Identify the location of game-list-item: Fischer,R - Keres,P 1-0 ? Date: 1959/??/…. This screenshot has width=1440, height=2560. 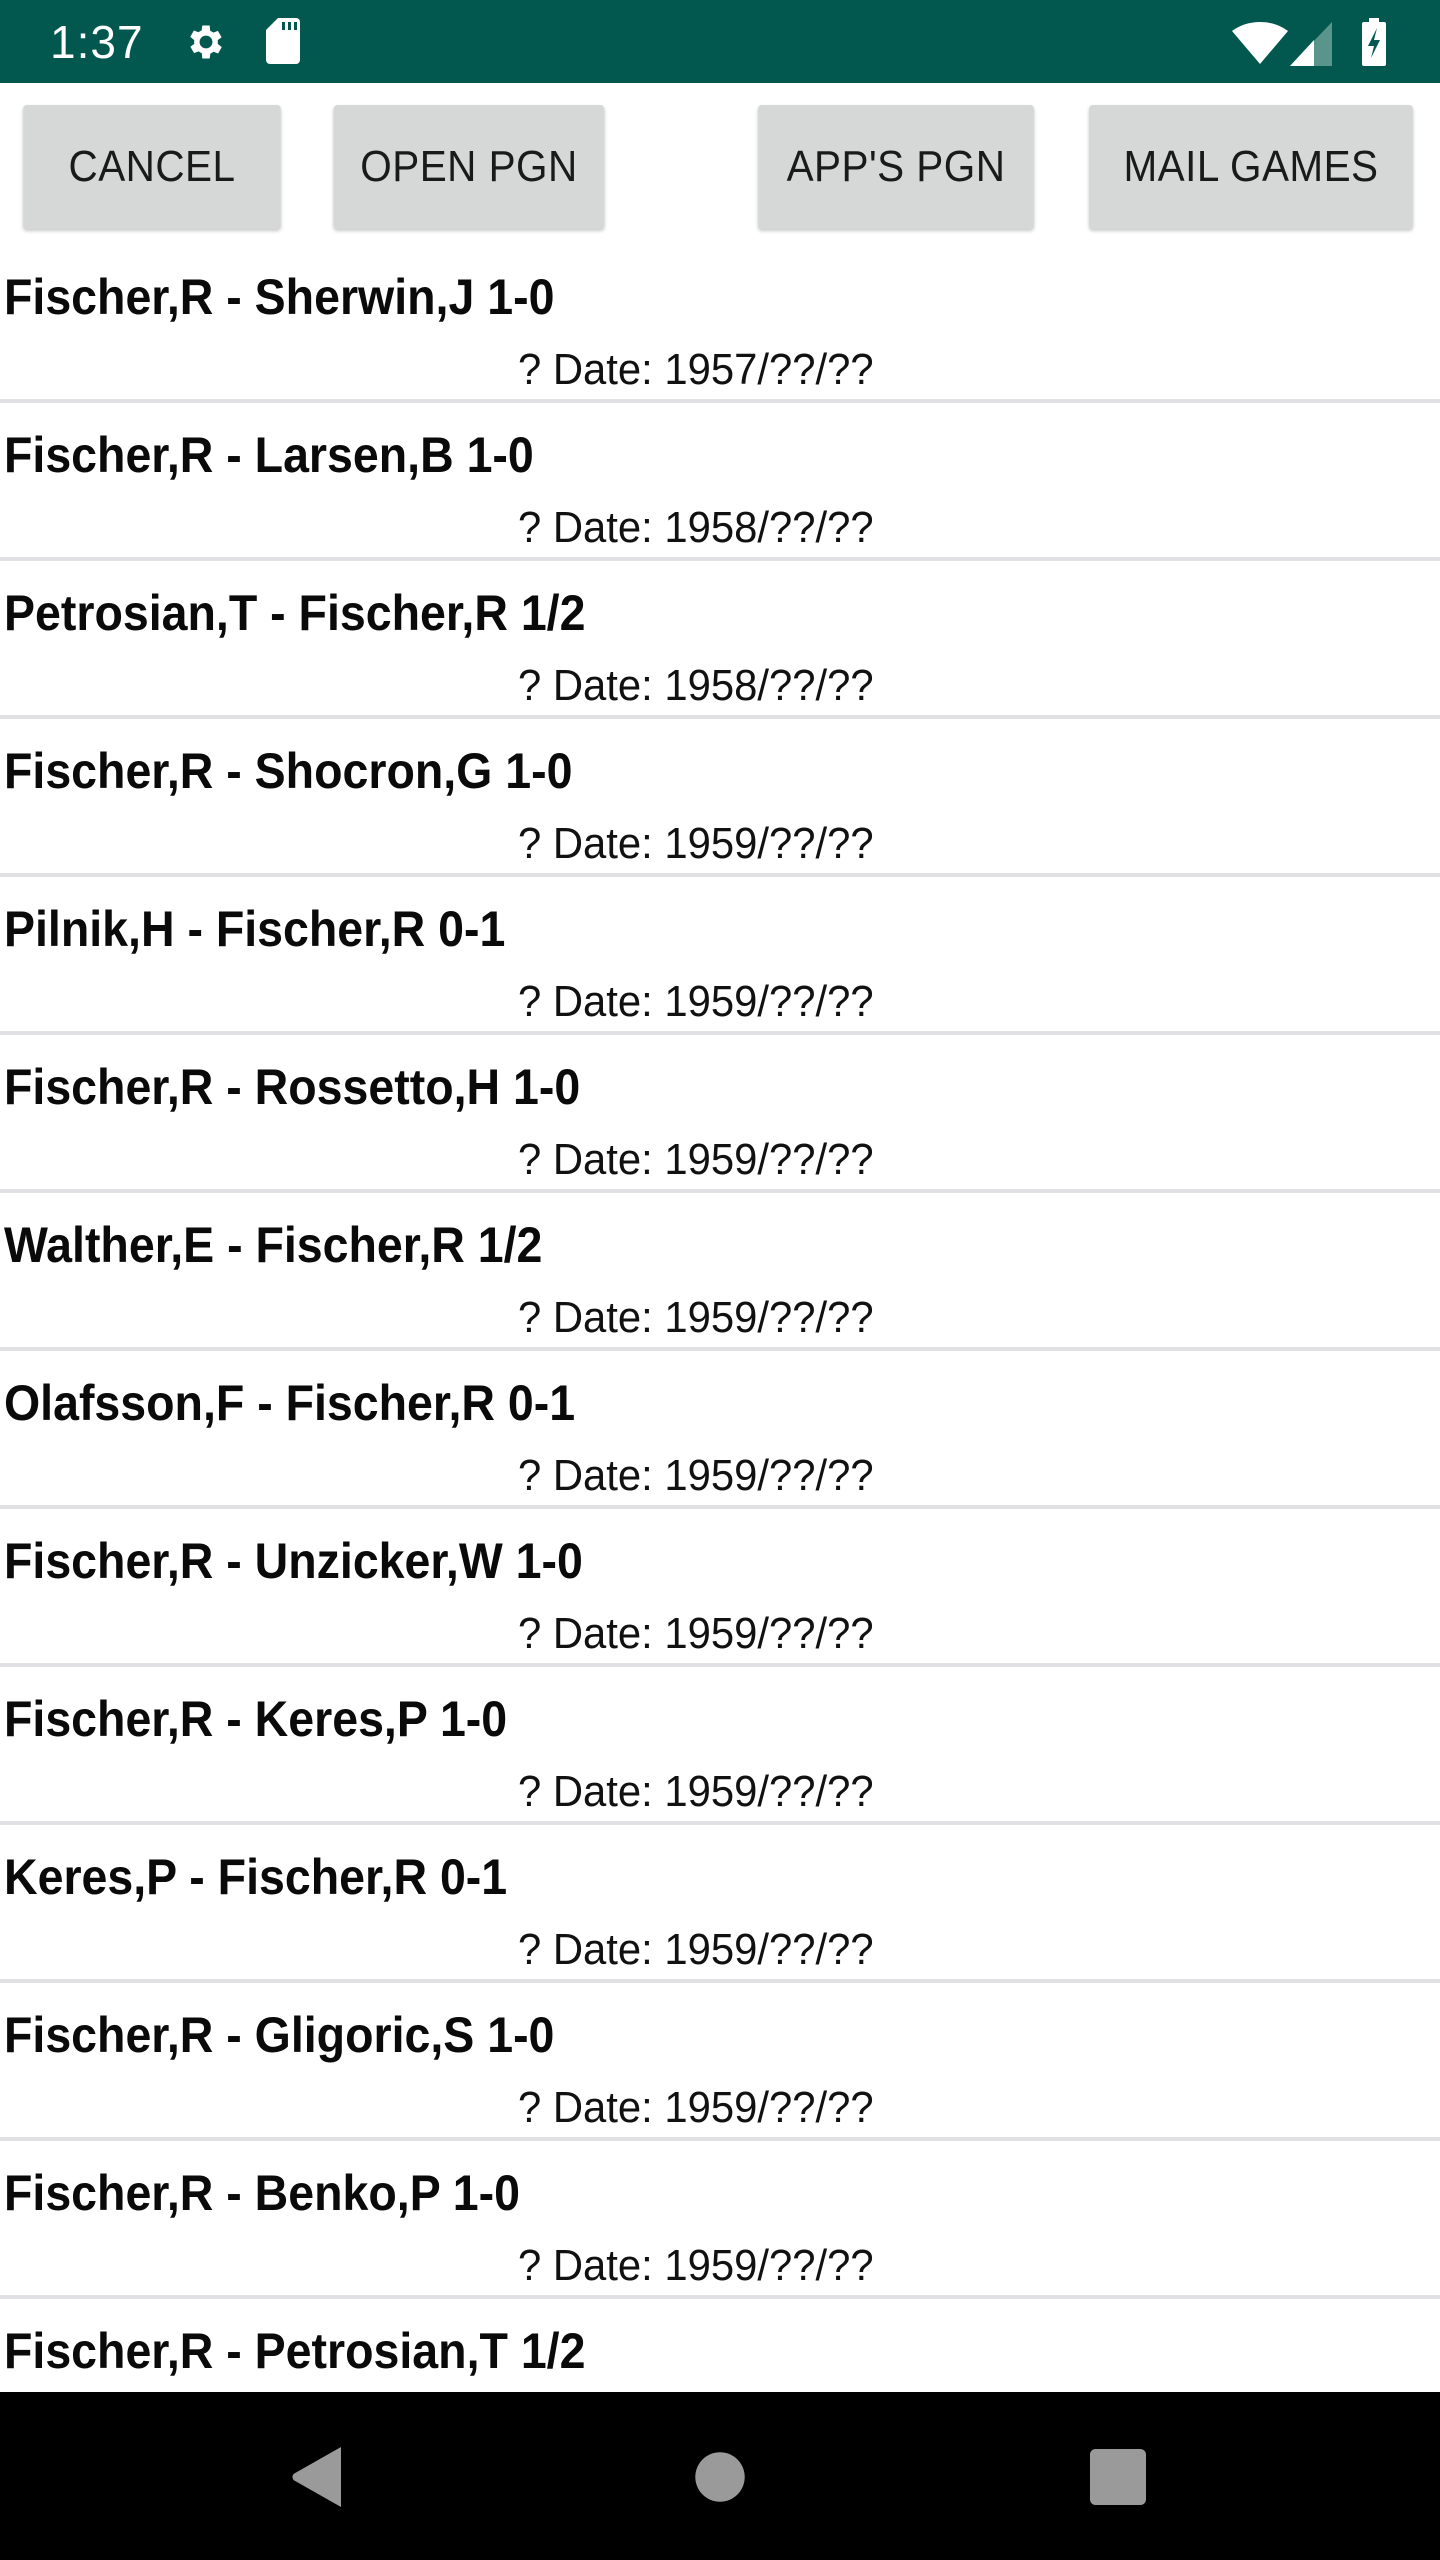
(720, 1746).